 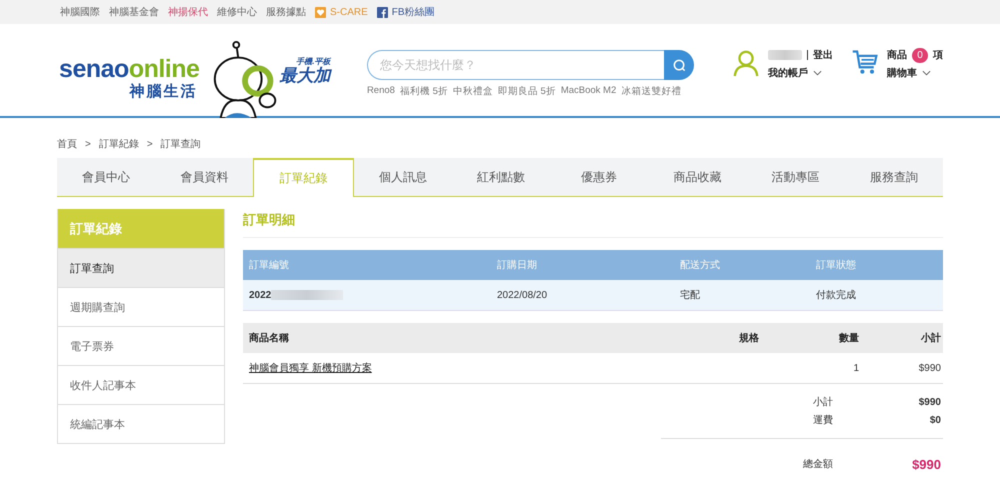 What do you see at coordinates (413, 12) in the screenshot?
I see `top-link: FB粉絲團` at bounding box center [413, 12].